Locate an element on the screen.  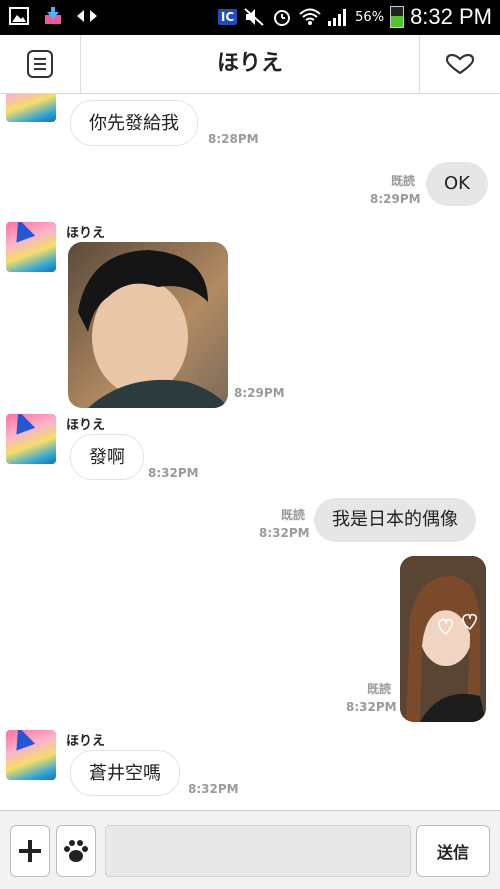
gallery-icon is located at coordinates (19, 16).